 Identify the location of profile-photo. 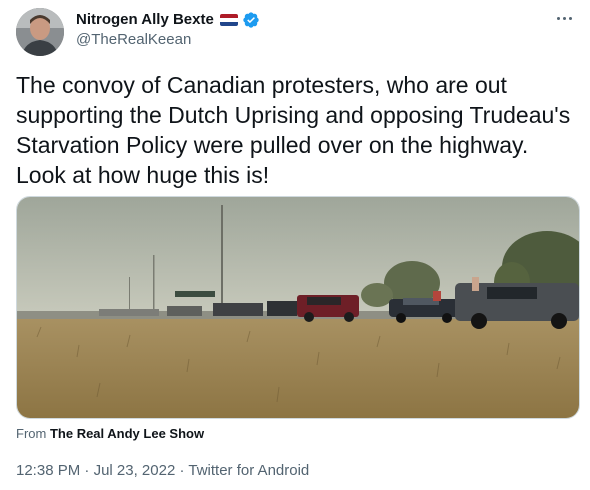
(40, 32).